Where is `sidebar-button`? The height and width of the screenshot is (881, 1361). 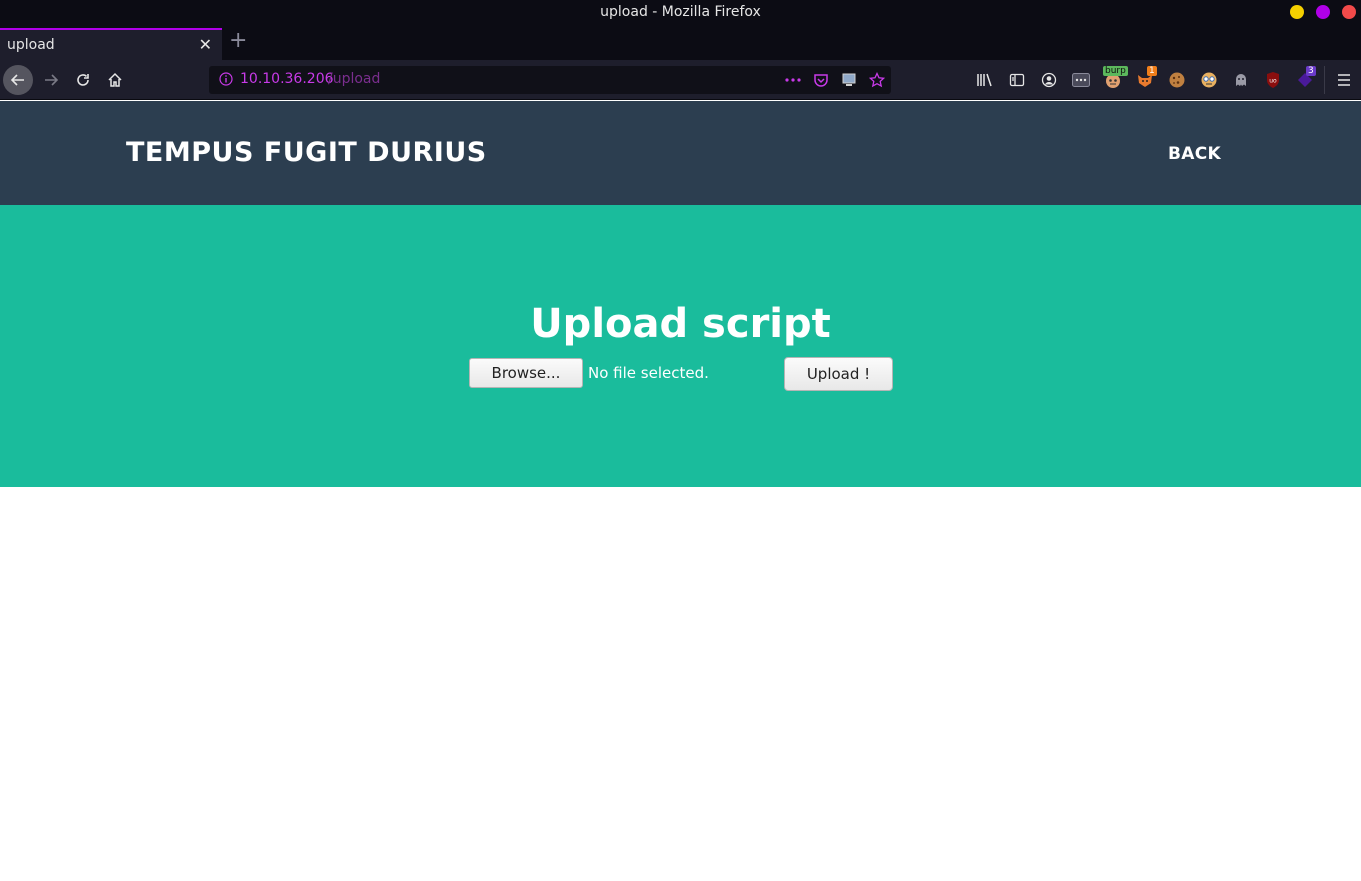
sidebar-button is located at coordinates (1017, 80).